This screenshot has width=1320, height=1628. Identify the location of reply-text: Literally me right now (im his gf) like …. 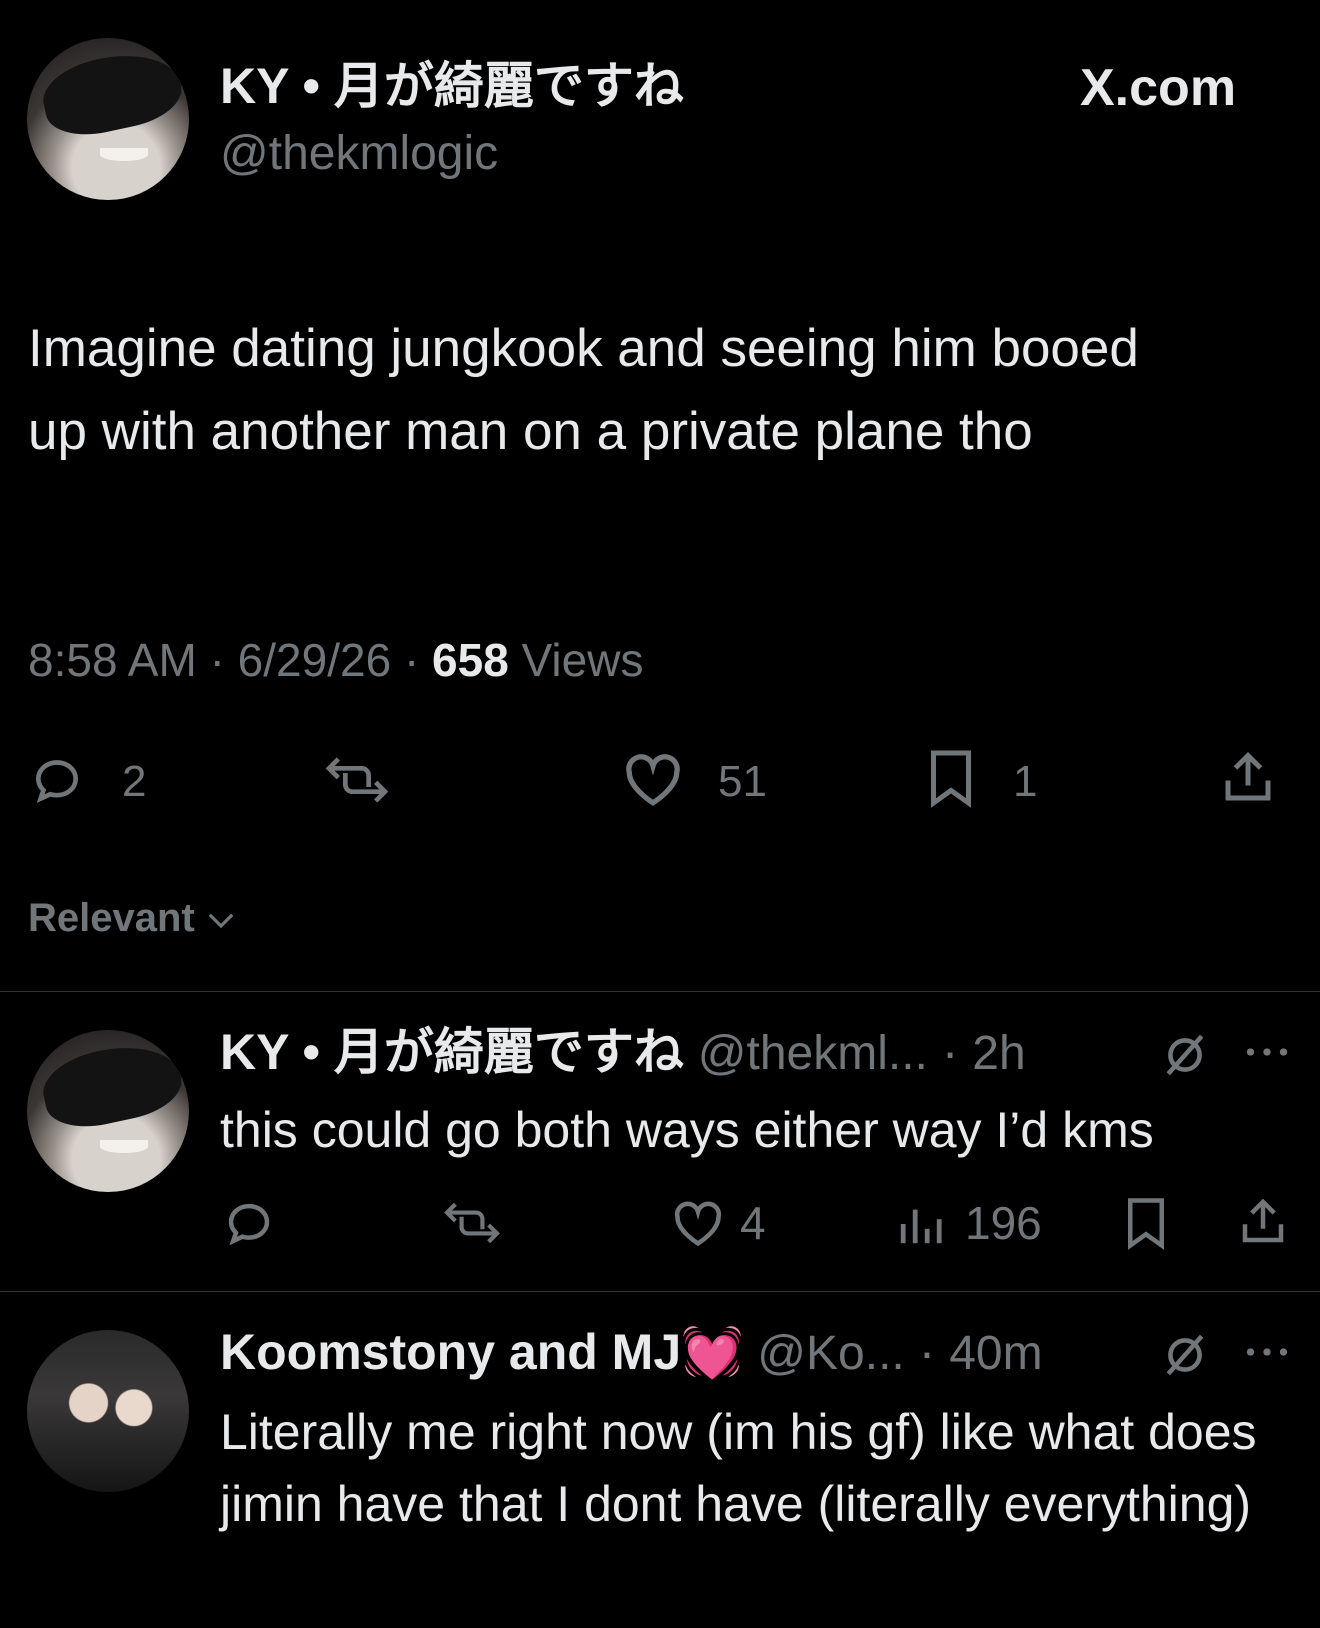
(738, 1468).